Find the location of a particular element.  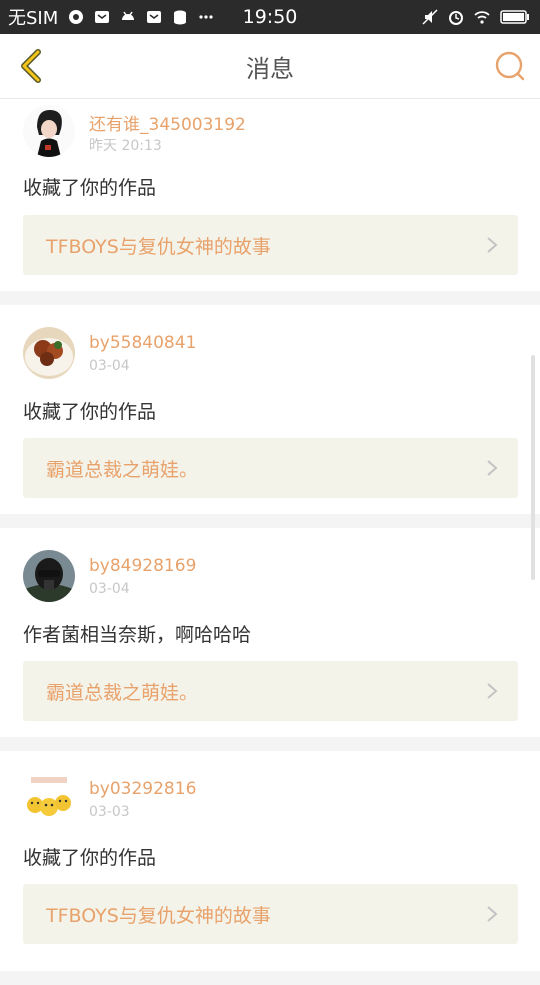

page-title: 消息 is located at coordinates (270, 68).